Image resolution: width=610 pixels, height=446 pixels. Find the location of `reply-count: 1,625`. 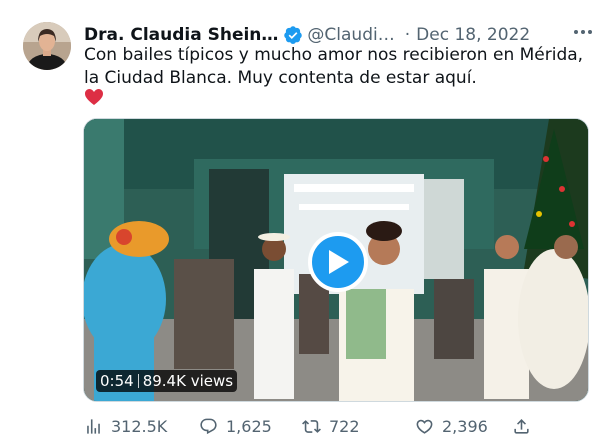

reply-count: 1,625 is located at coordinates (249, 426).